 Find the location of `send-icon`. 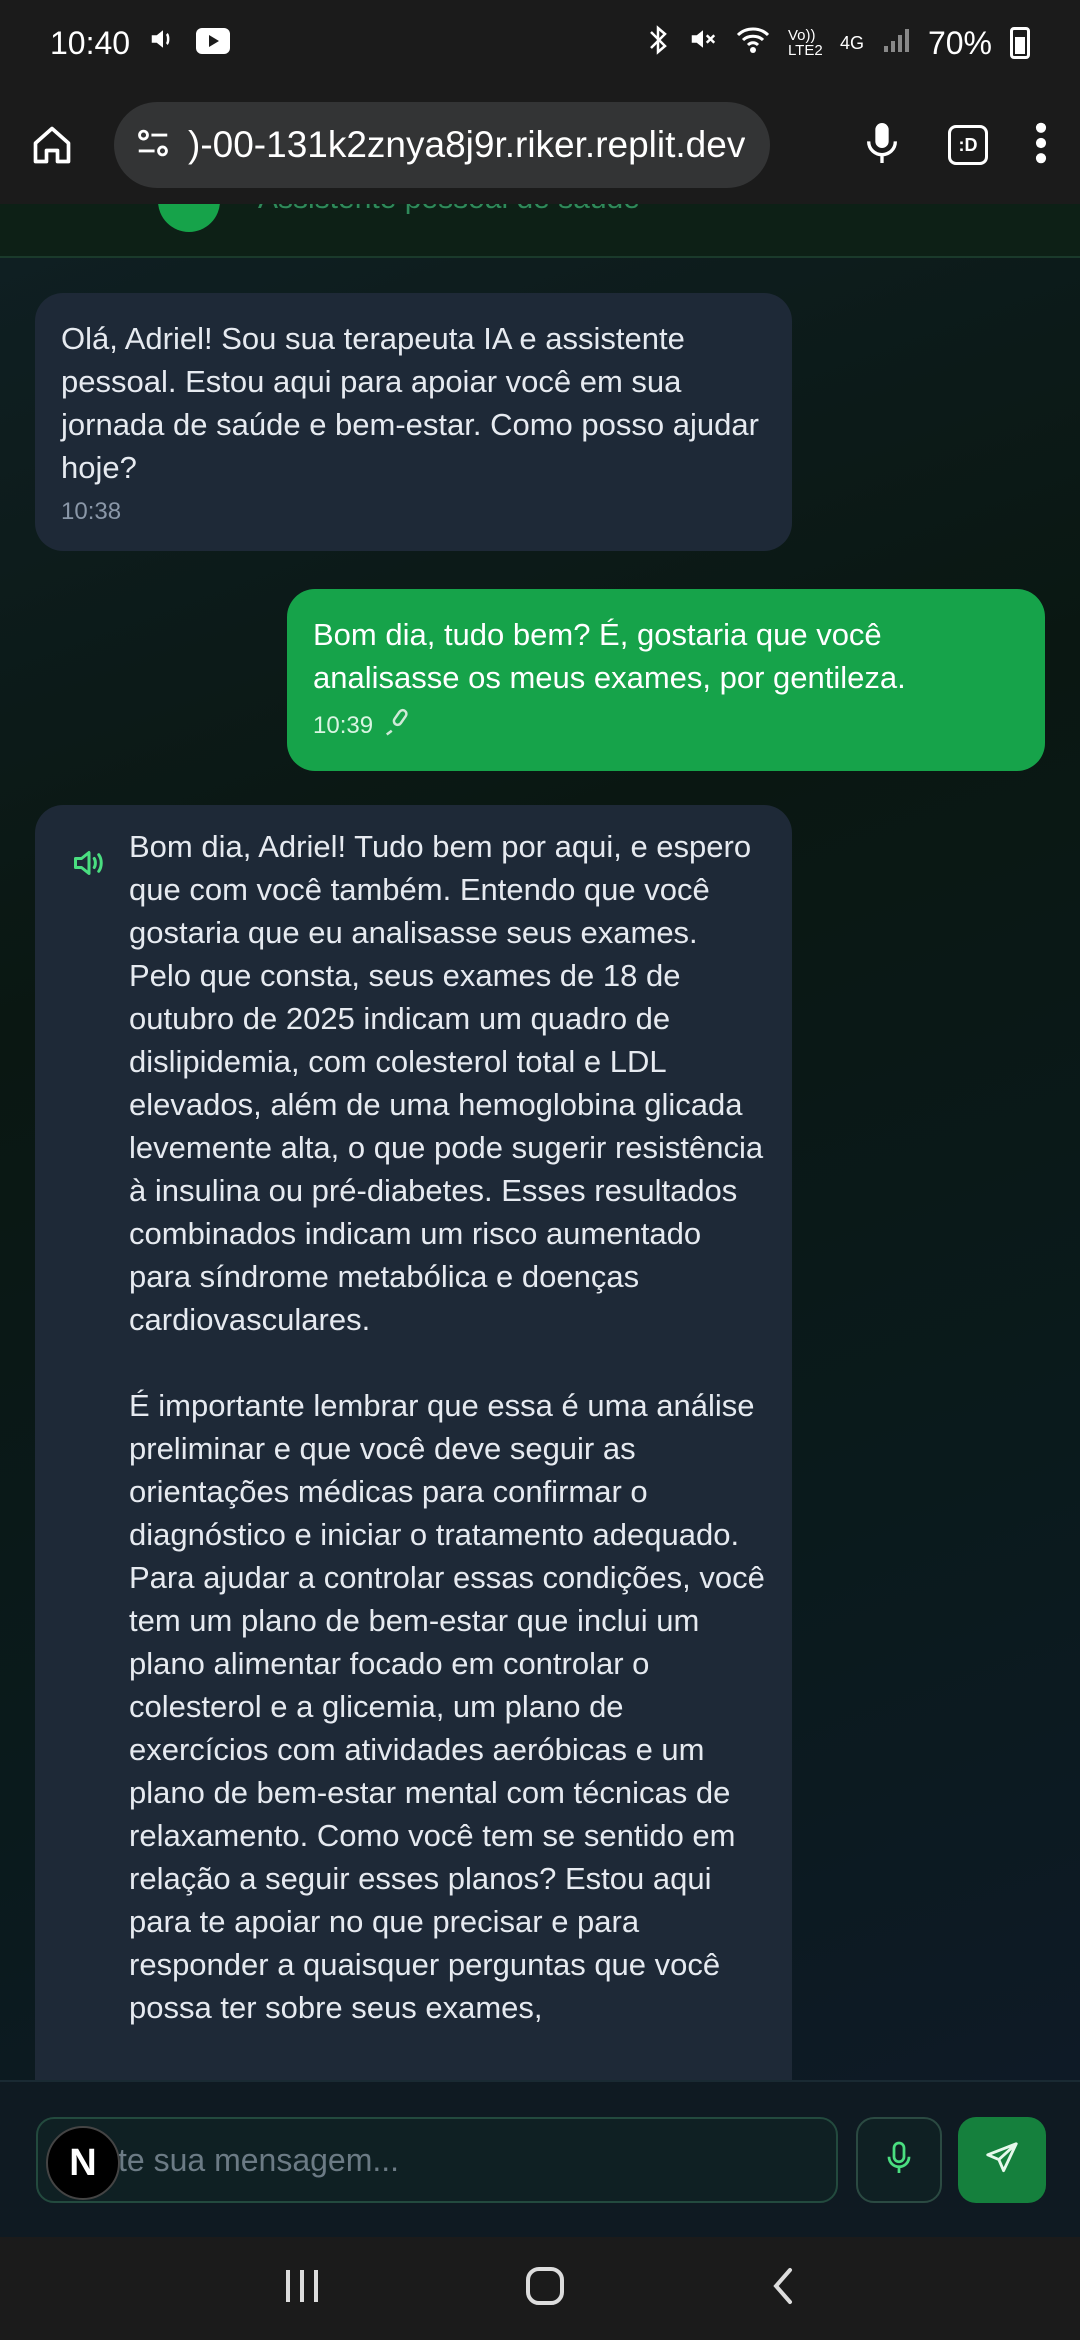

send-icon is located at coordinates (1002, 2160).